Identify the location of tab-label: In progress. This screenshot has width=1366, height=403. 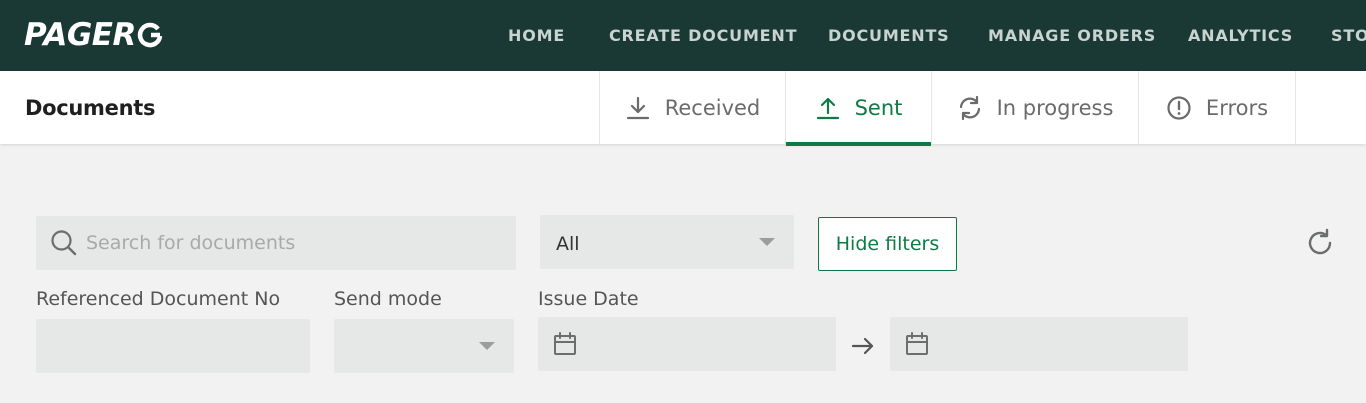
(1055, 107).